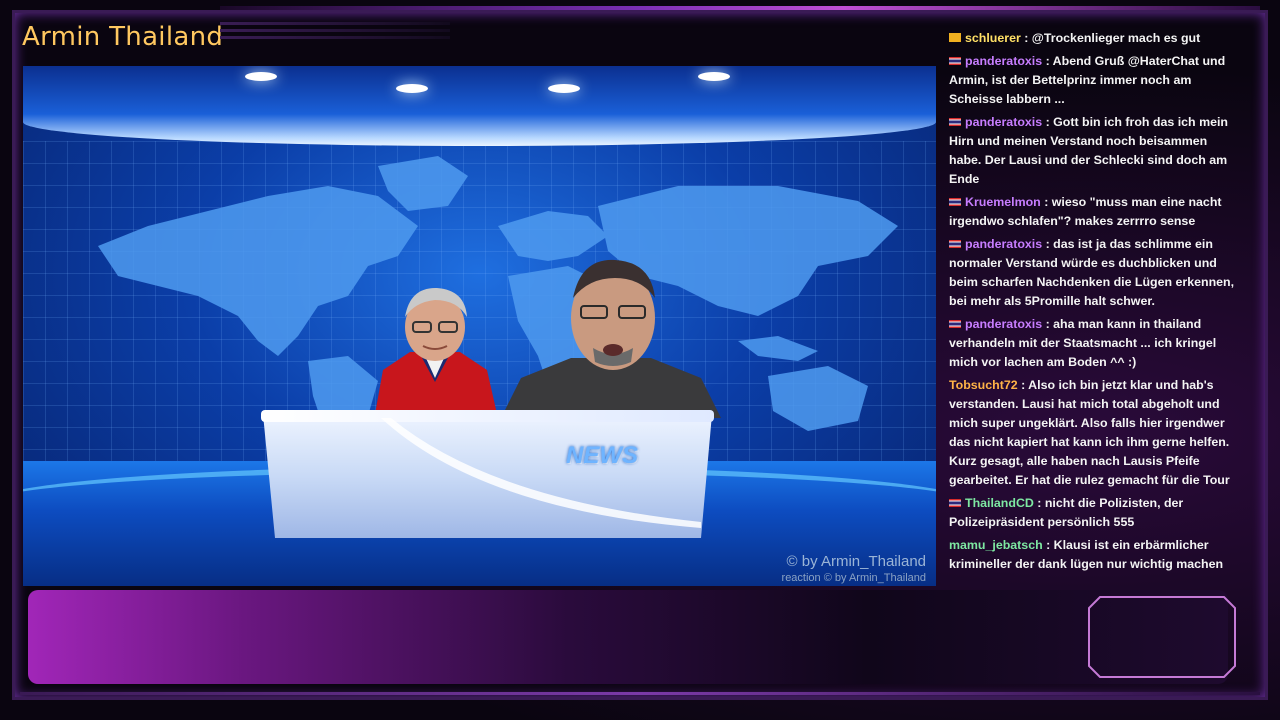 This screenshot has height=720, width=1280. What do you see at coordinates (640, 693) in the screenshot?
I see `bottom-glow-bar` at bounding box center [640, 693].